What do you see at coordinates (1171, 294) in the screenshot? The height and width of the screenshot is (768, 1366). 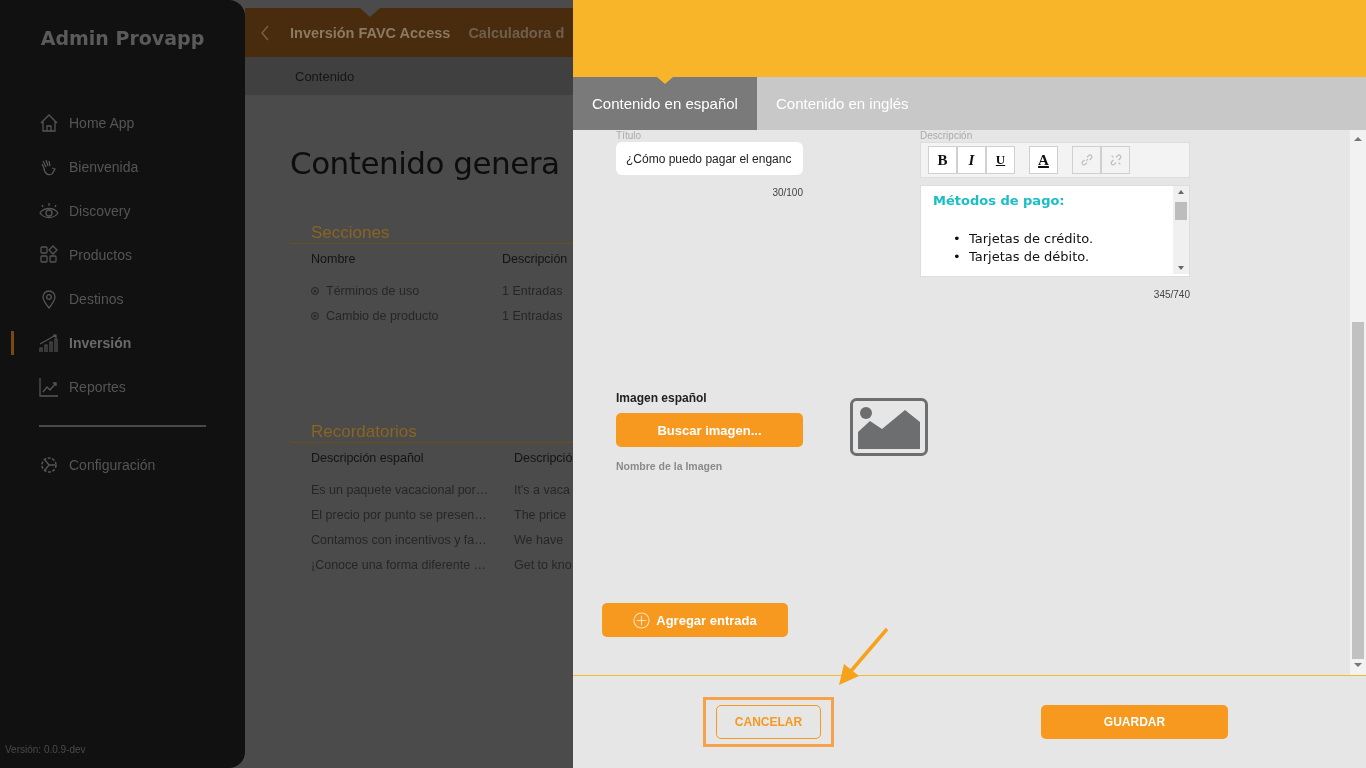 I see `character-counter: 345/740` at bounding box center [1171, 294].